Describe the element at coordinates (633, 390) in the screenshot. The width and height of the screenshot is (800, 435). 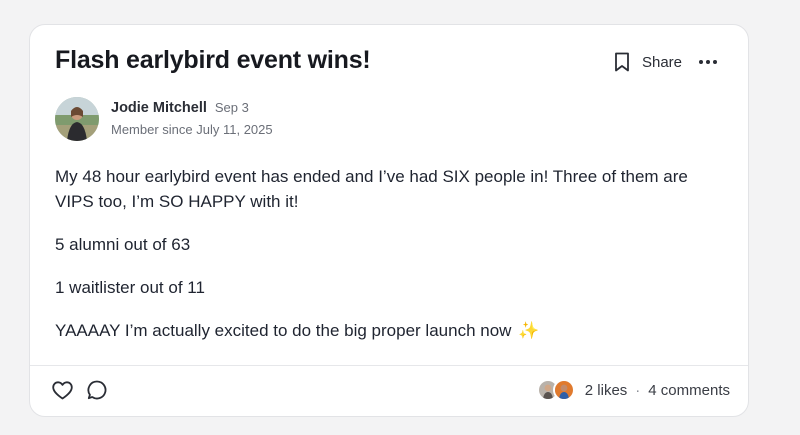
I see `post-stats: 2 likes · 4 comments` at that location.